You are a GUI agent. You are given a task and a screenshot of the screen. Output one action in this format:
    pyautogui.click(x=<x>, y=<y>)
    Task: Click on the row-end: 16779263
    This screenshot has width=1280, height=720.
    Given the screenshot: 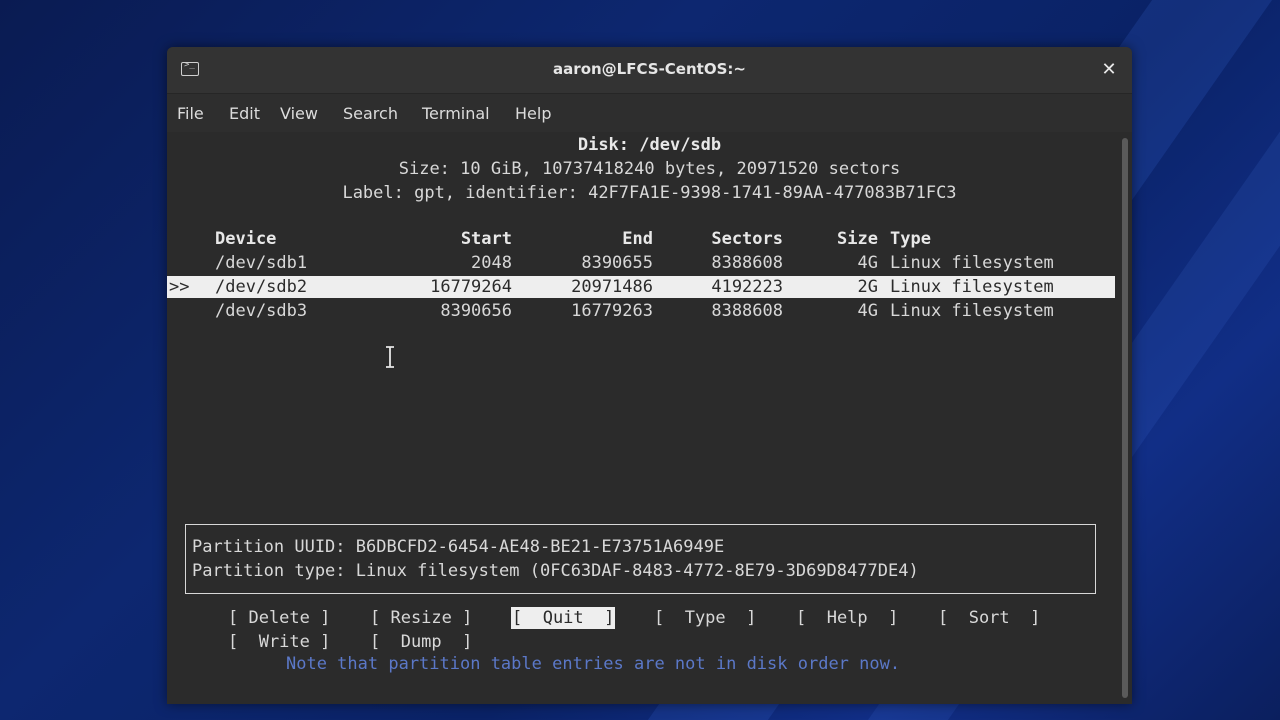 What is the action you would take?
    pyautogui.click(x=612, y=311)
    